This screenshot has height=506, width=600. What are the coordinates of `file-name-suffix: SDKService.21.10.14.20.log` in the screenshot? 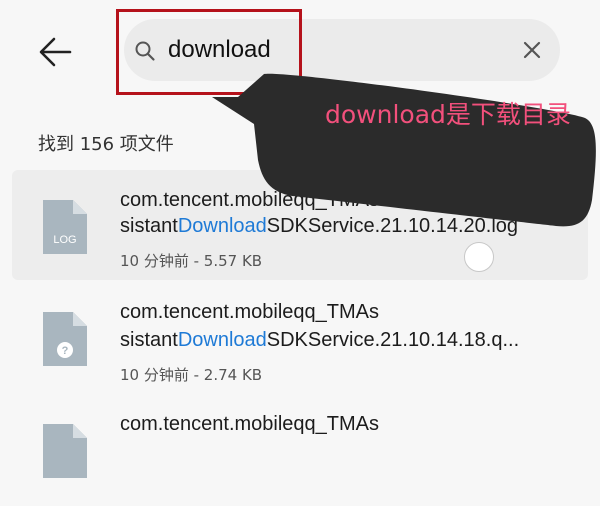 It's located at (392, 226).